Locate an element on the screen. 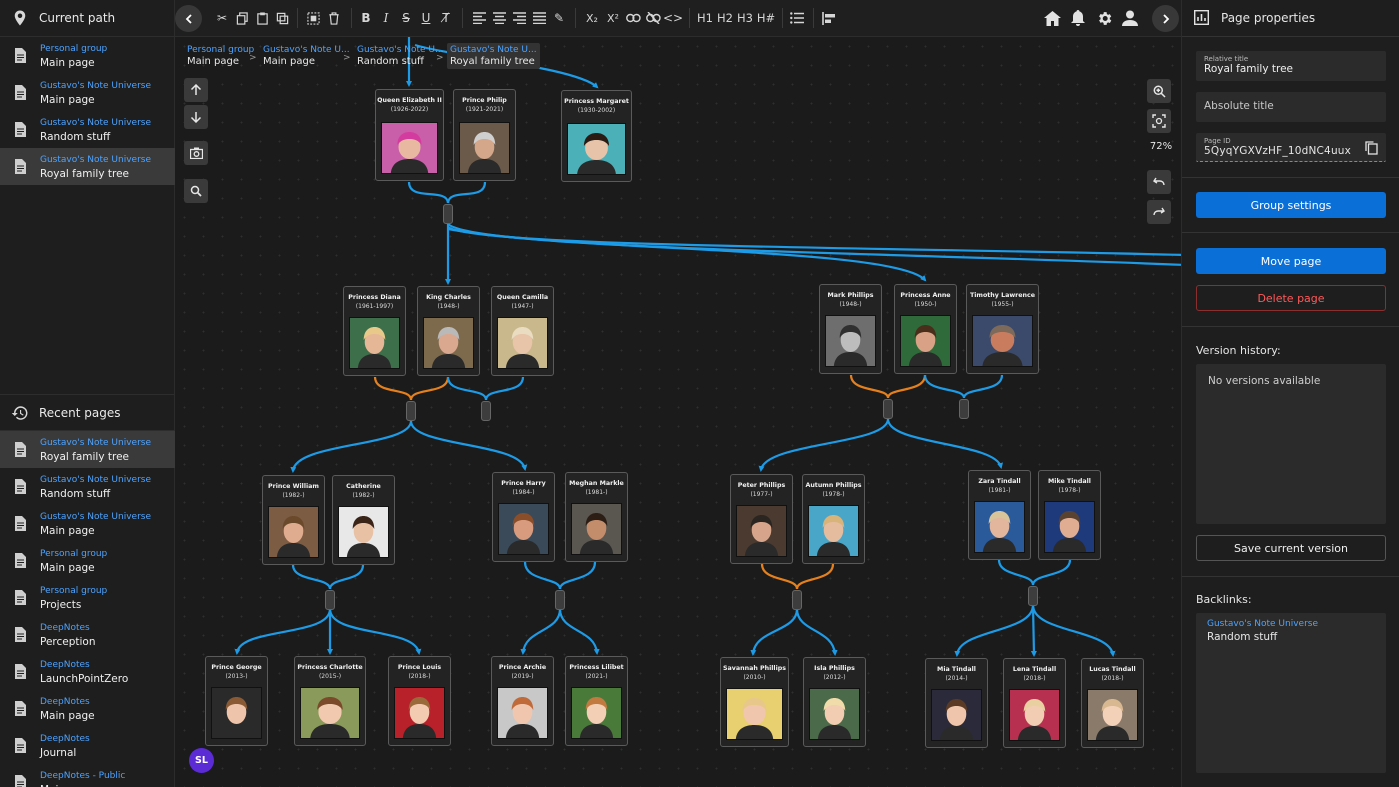 The image size is (1399, 787). recent-page-item: DeepNotes - Public Main page is located at coordinates (87, 775).